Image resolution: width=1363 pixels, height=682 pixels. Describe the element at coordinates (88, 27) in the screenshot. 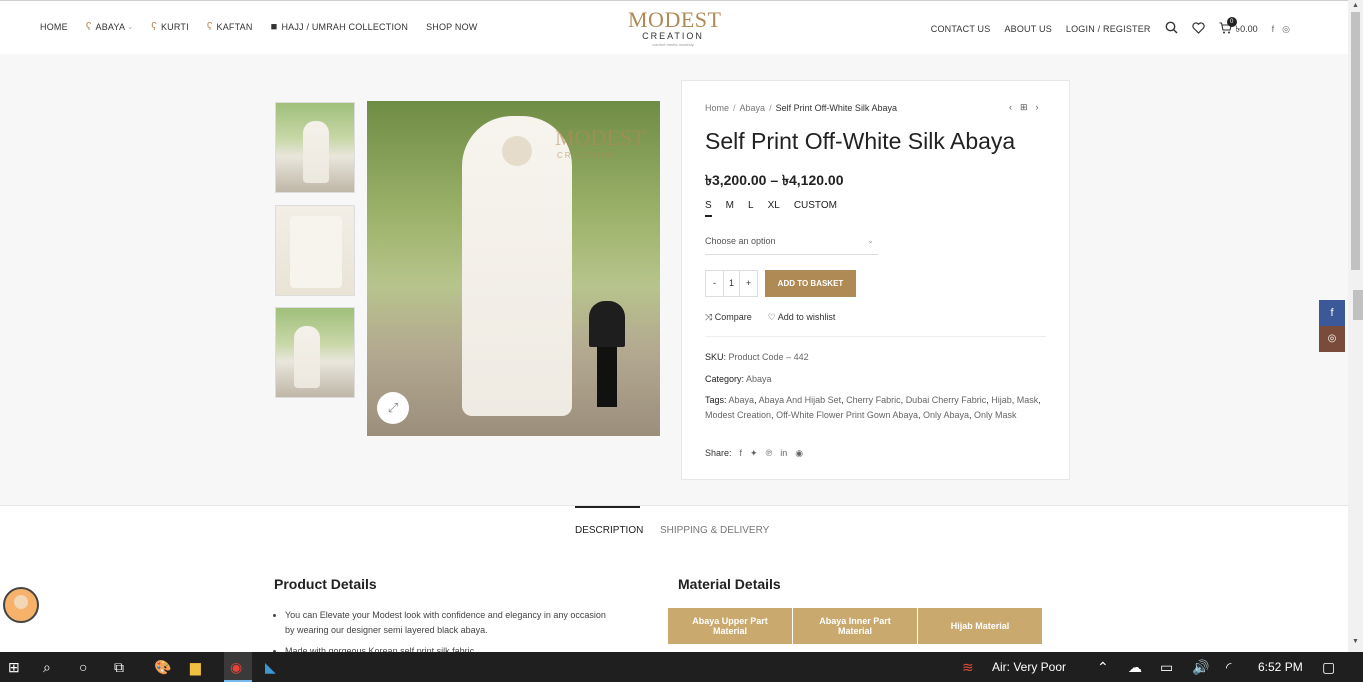

I see `hanger-icon: ʕ` at that location.